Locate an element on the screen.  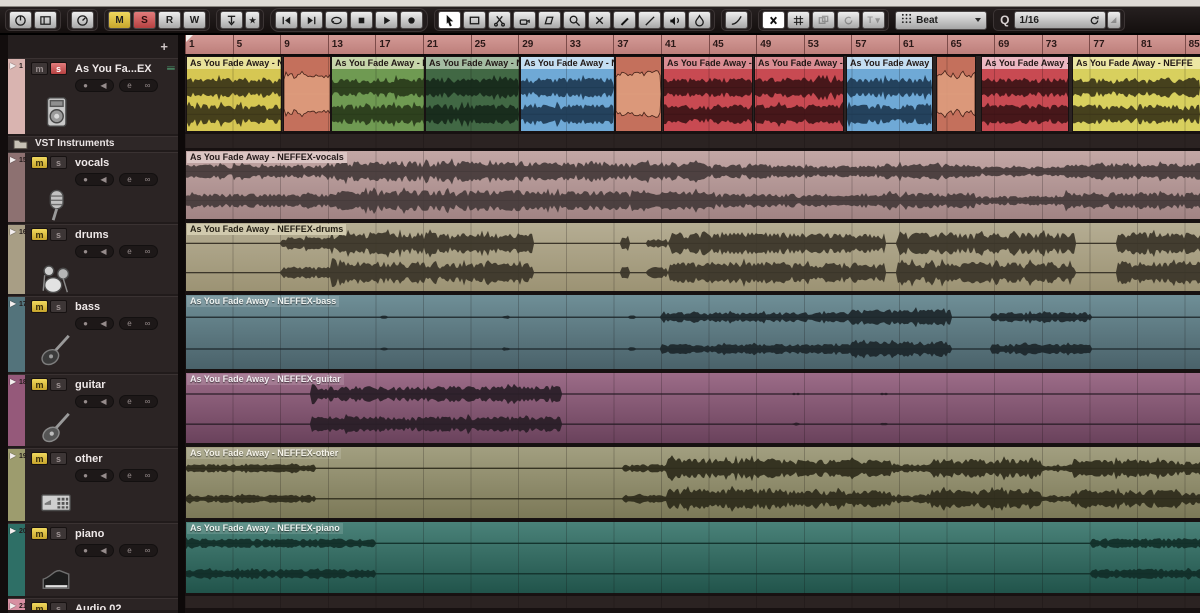
autoscroll-button is located at coordinates (231, 20).